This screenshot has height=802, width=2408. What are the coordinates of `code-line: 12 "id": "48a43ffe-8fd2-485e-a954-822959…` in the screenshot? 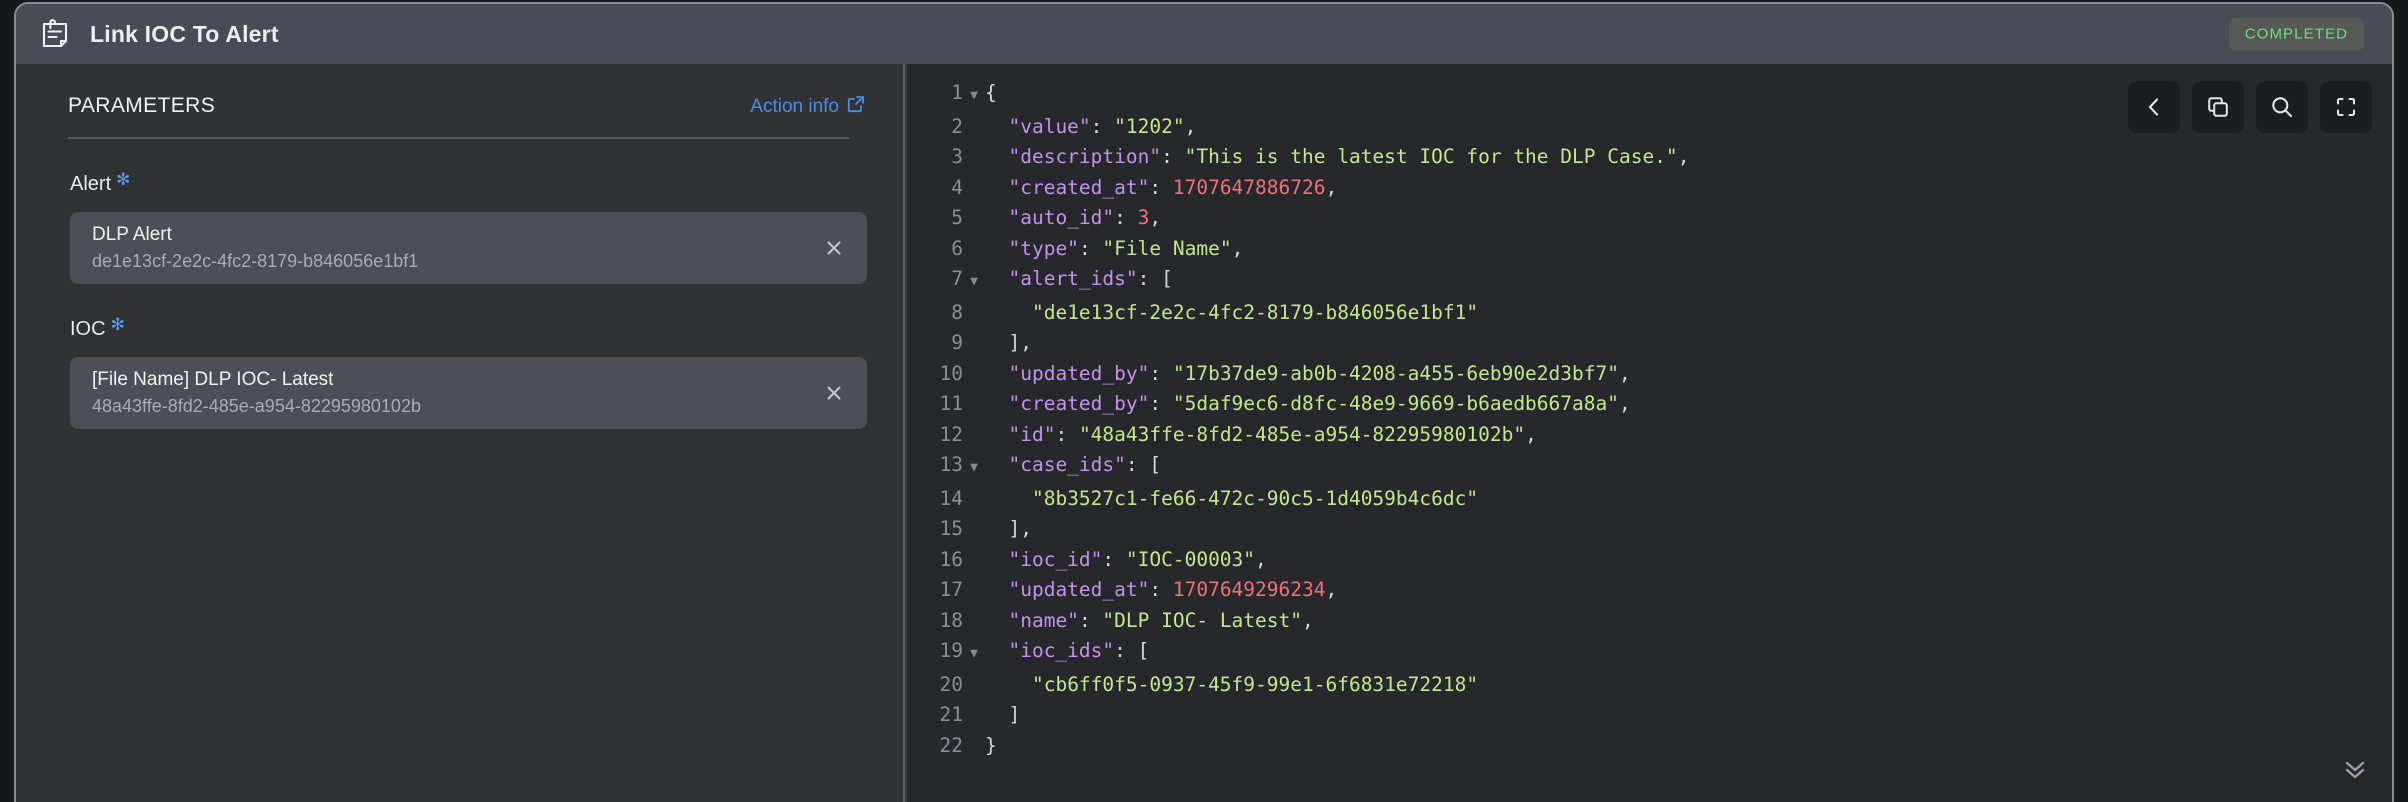 It's located at (1649, 435).